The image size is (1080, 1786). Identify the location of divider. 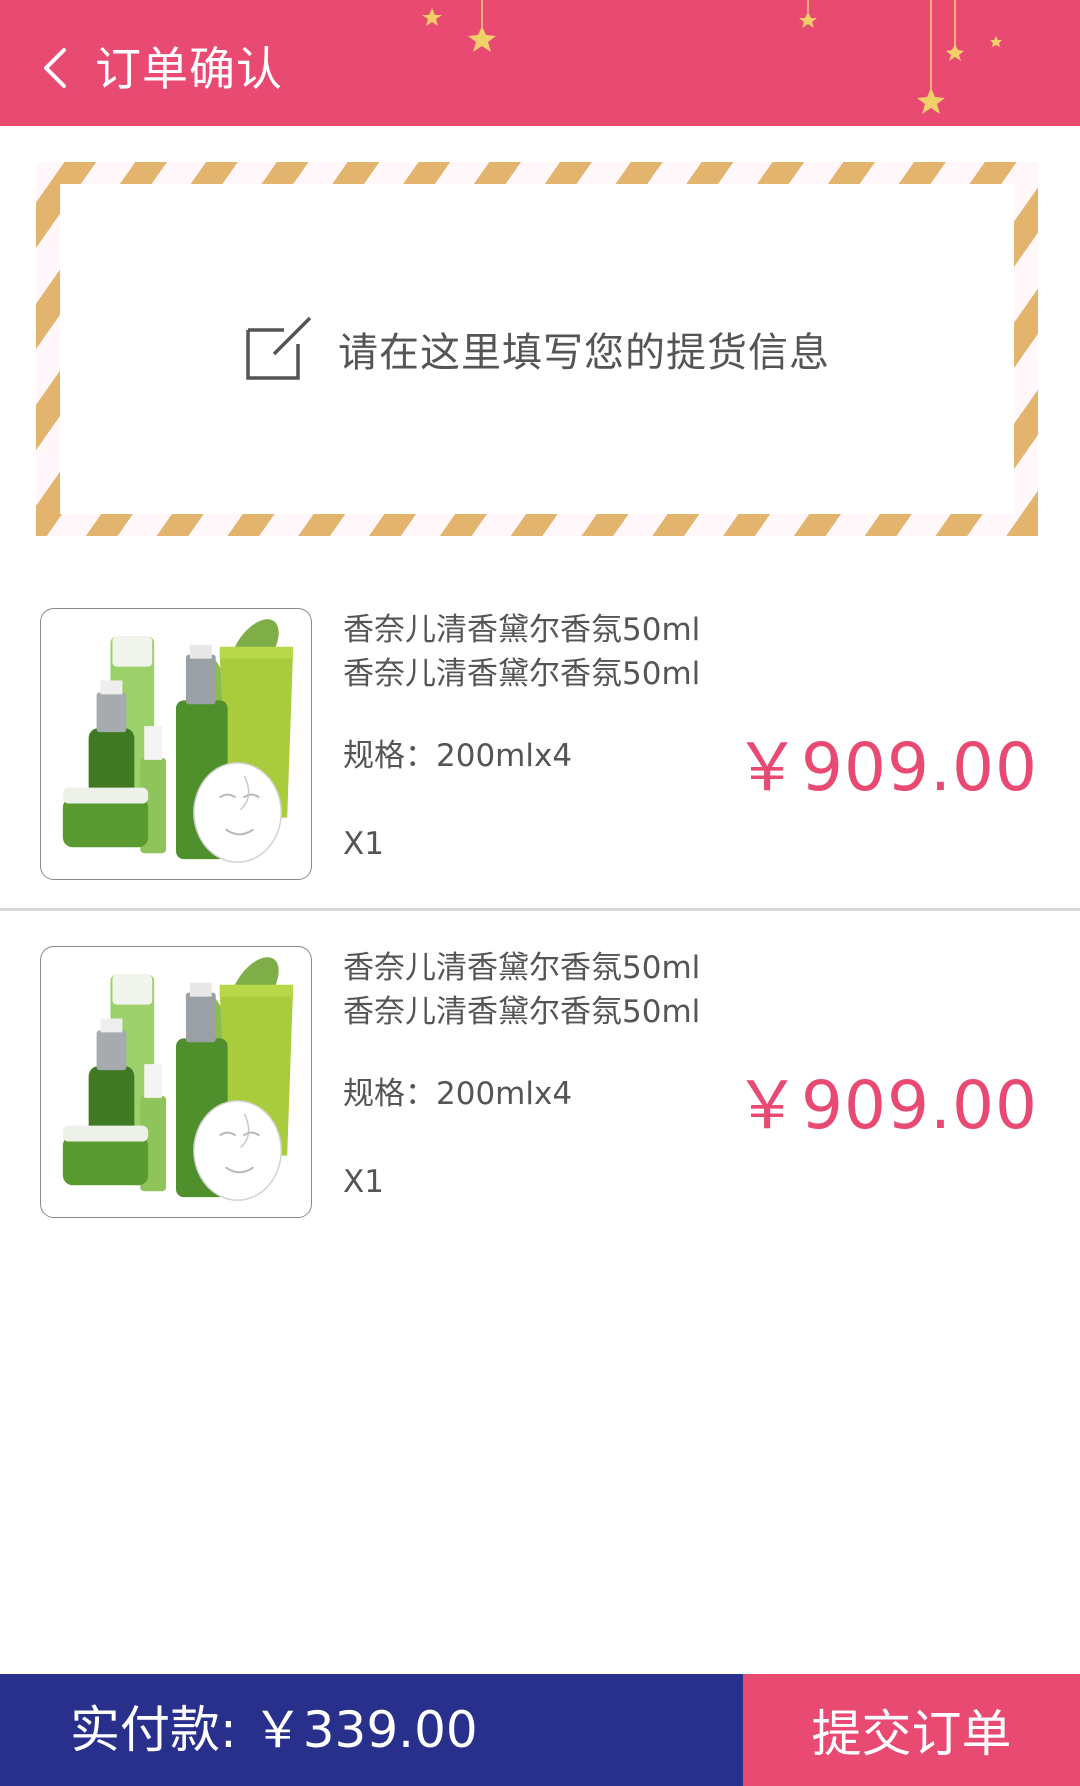
(540, 909).